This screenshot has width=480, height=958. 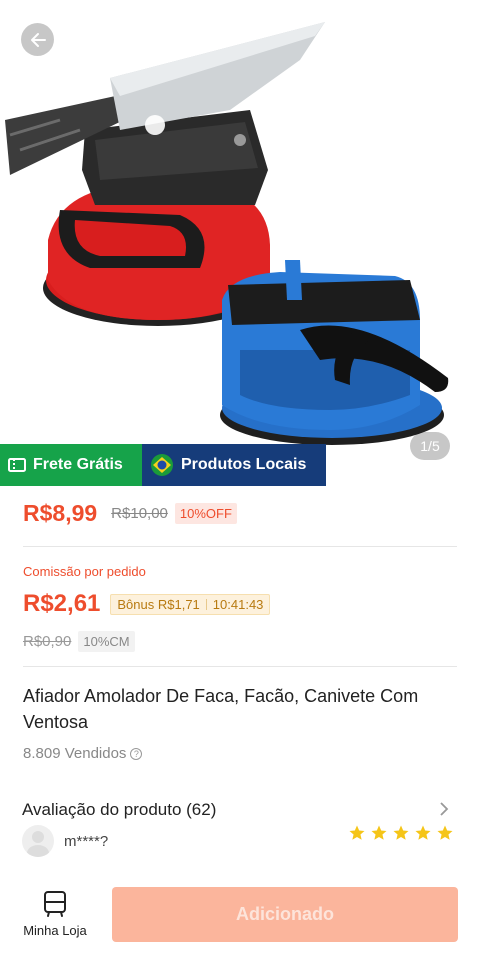 What do you see at coordinates (84, 571) in the screenshot?
I see `commission-label: Comissão por pedido` at bounding box center [84, 571].